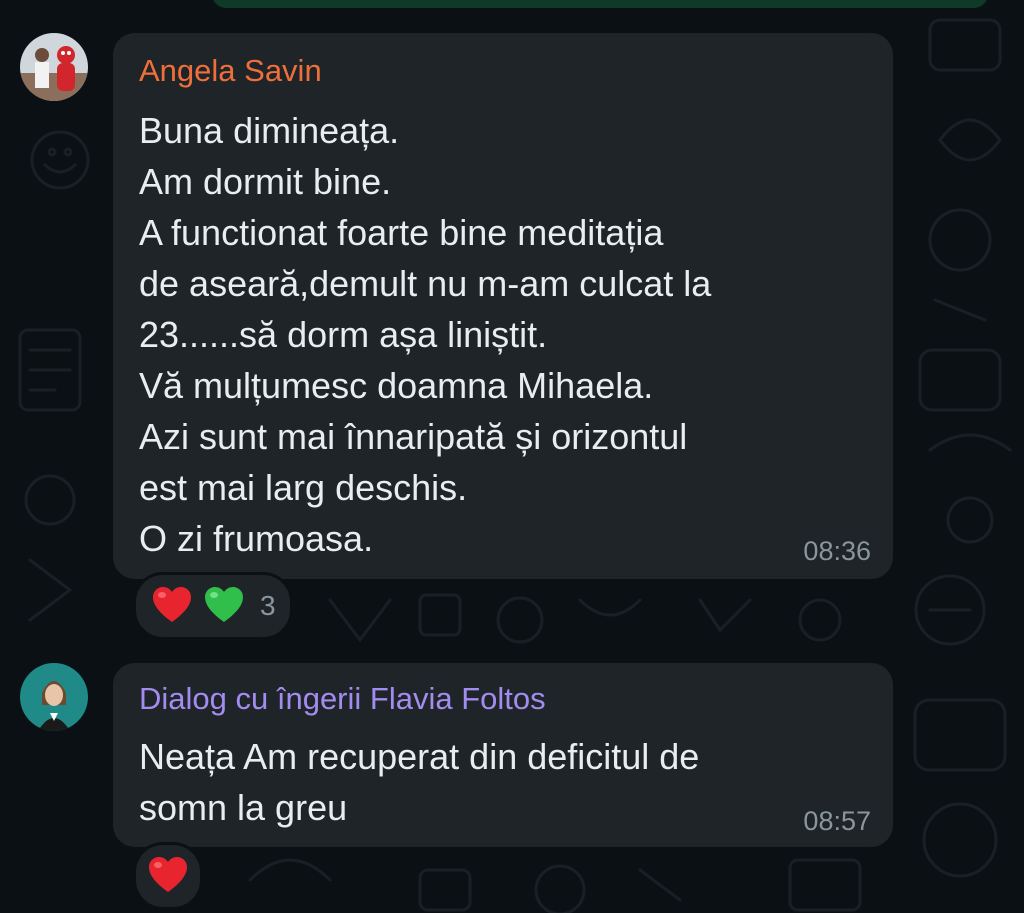  I want to click on previous-outgoing-bubble, so click(600, 4).